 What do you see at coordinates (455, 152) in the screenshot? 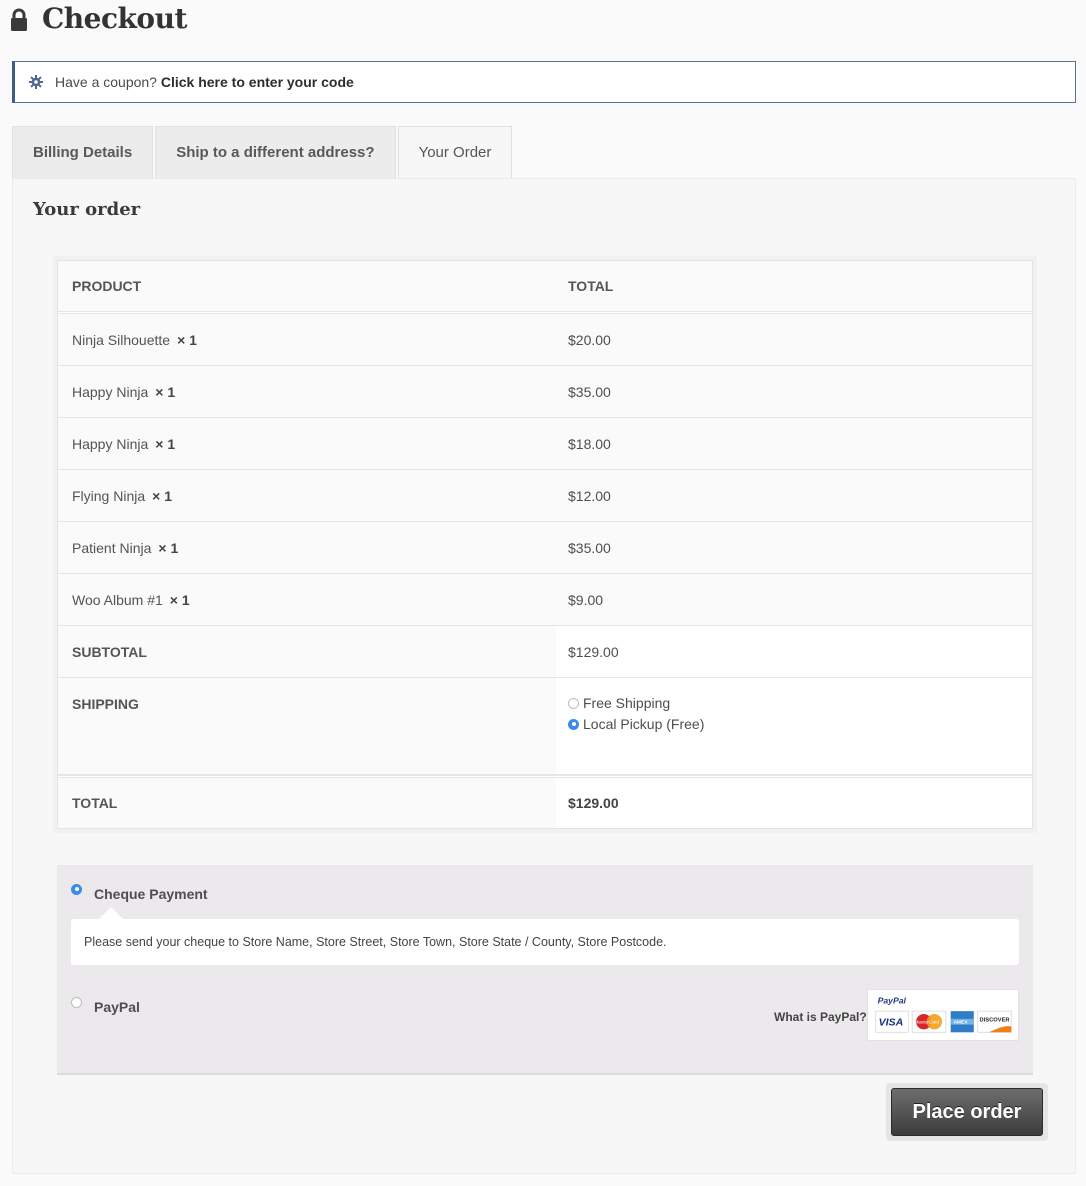
I see `tab-your-order: Your Order` at bounding box center [455, 152].